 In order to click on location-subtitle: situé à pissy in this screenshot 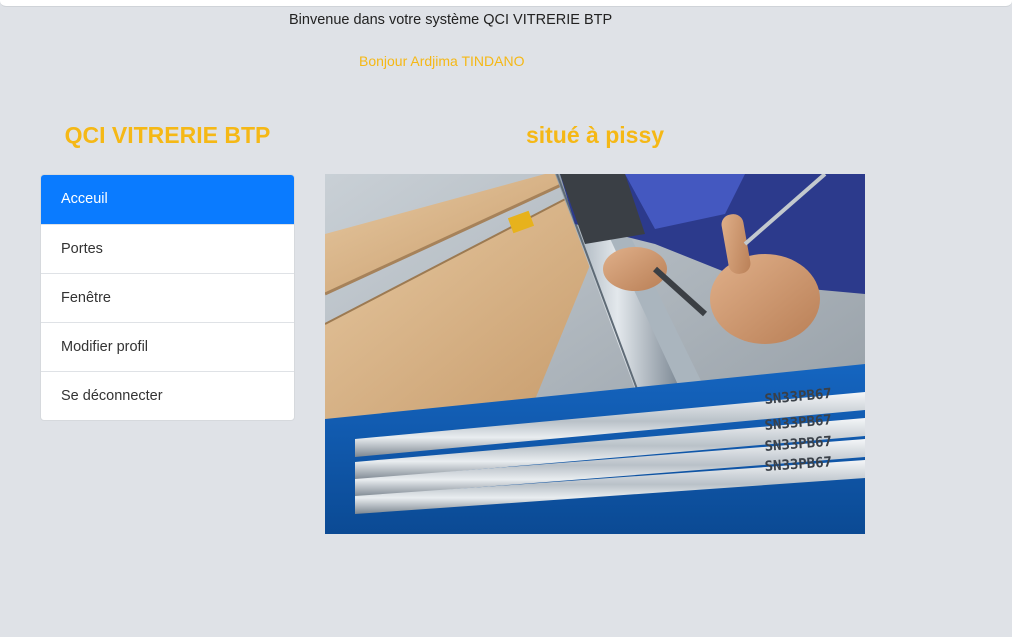, I will do `click(595, 135)`.